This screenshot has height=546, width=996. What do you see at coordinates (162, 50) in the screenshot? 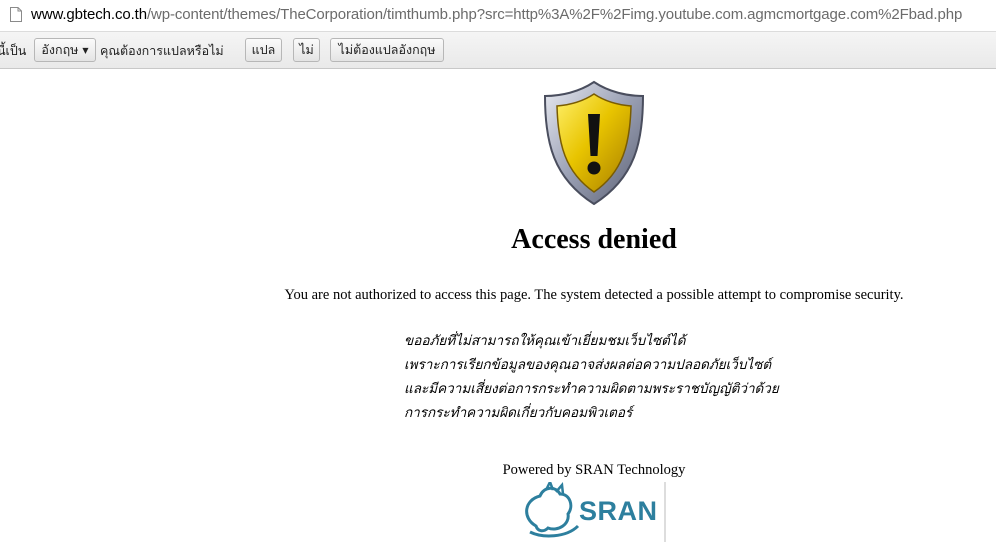
I see `translate-question: คุณต้องการแปลหรือไม่` at bounding box center [162, 50].